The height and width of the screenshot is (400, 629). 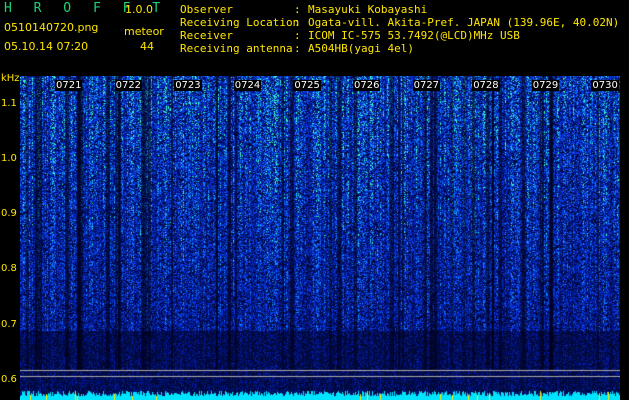 What do you see at coordinates (9, 269) in the screenshot?
I see `y-tick-label: 0.8` at bounding box center [9, 269].